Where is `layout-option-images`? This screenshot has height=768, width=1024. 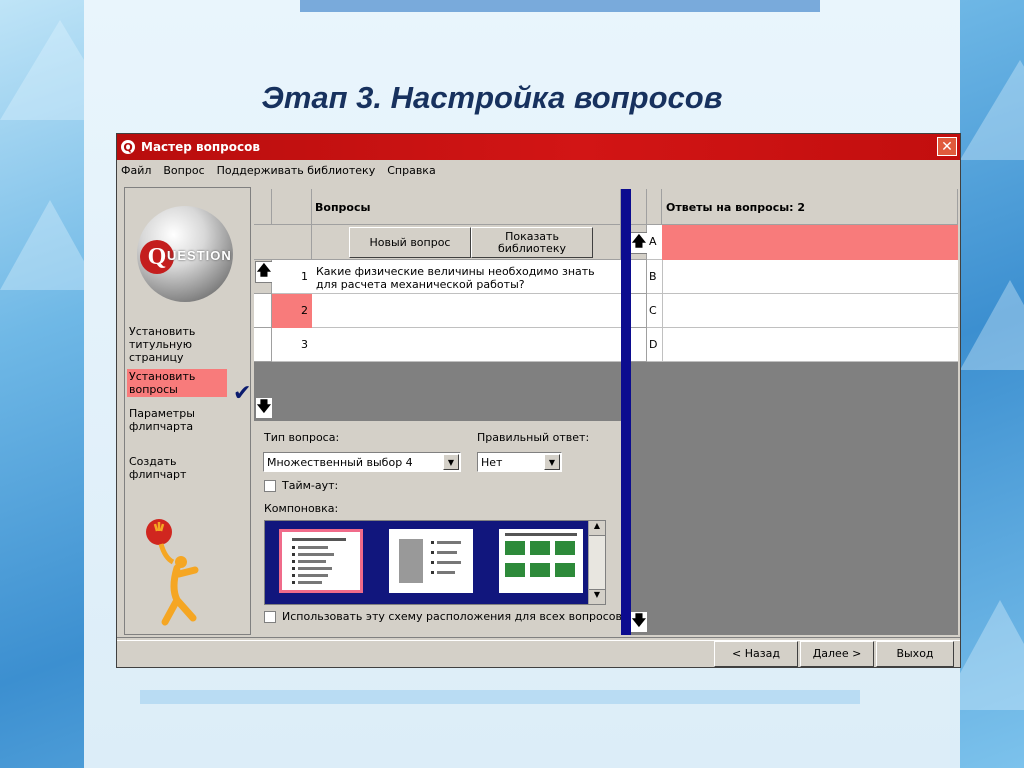
layout-option-images is located at coordinates (541, 561).